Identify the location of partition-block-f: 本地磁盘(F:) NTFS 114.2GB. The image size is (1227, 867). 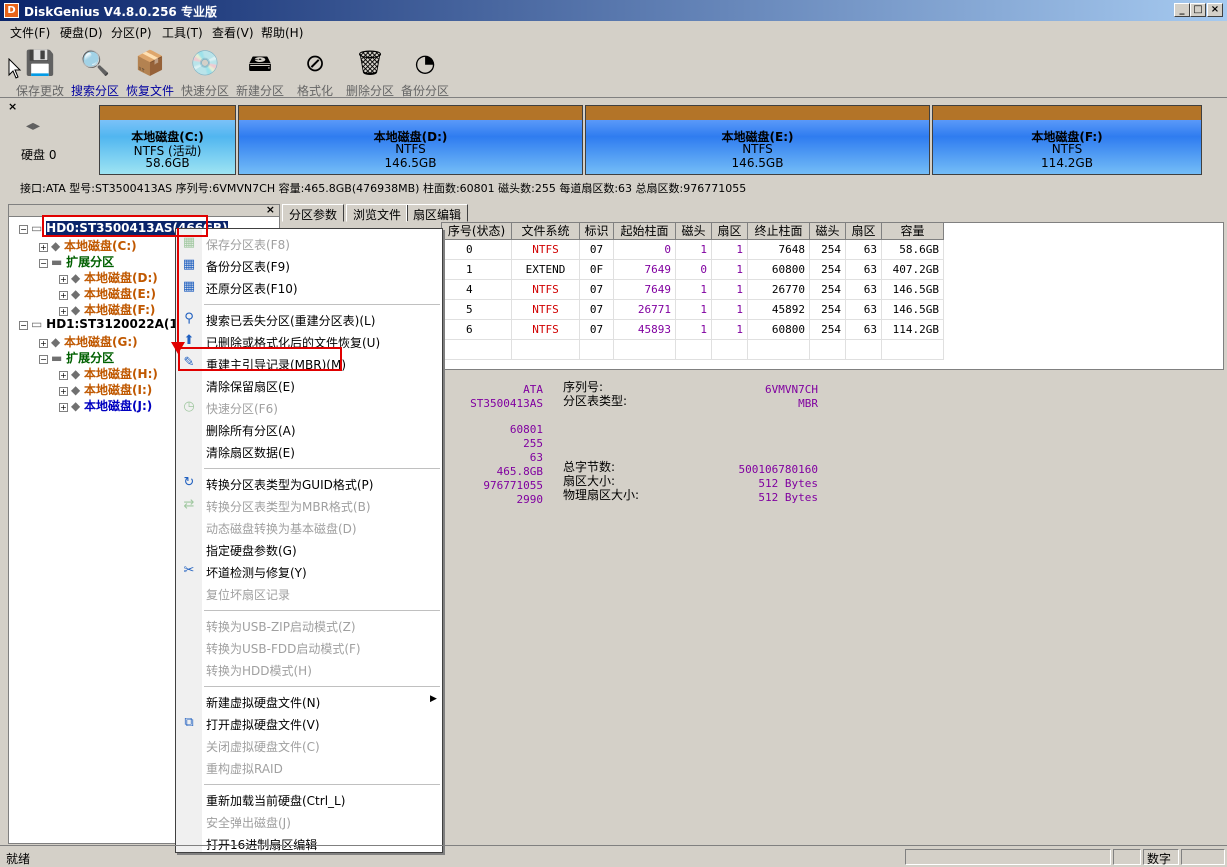
(1067, 140).